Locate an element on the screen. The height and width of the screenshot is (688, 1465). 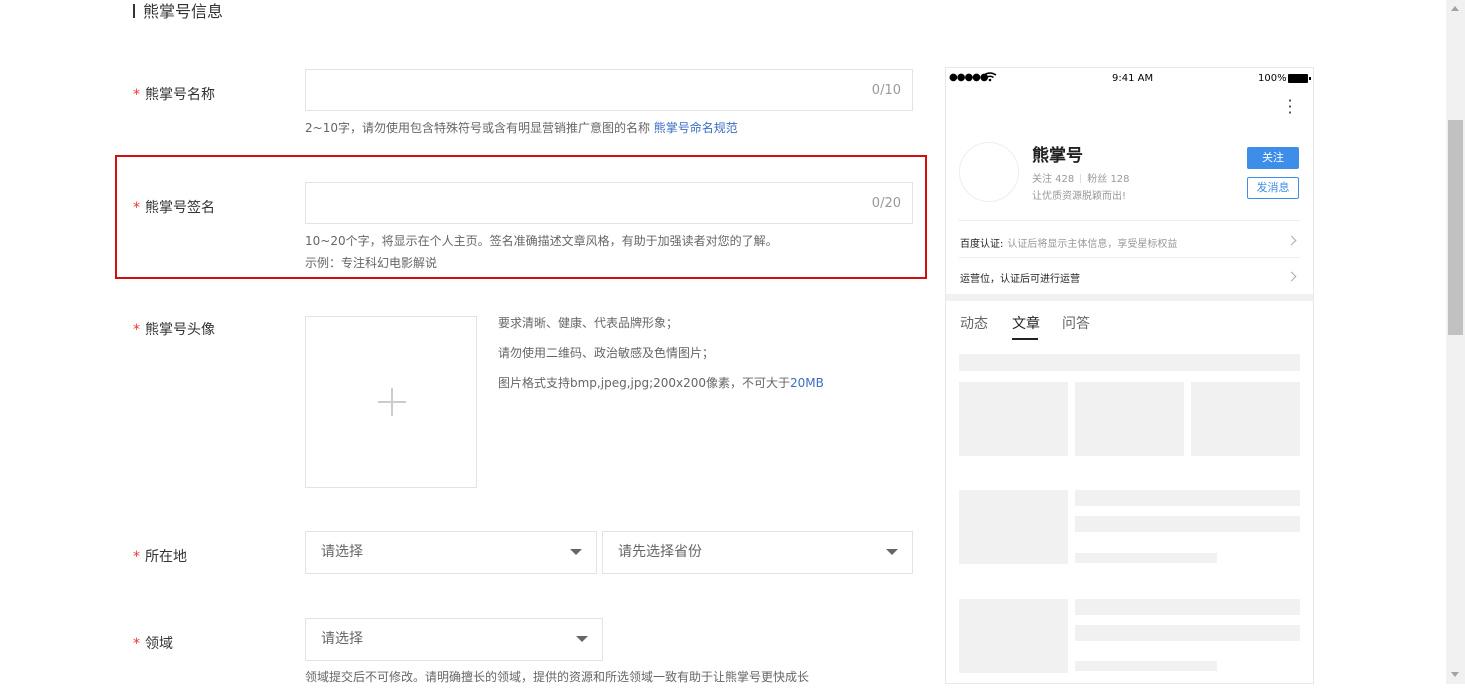
avatar is located at coordinates (989, 172).